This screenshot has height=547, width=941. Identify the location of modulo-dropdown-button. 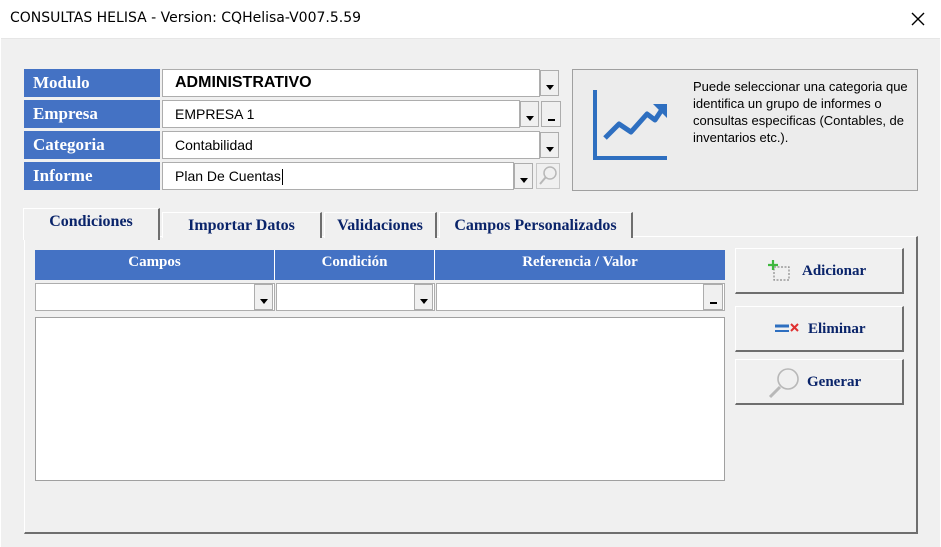
(549, 83).